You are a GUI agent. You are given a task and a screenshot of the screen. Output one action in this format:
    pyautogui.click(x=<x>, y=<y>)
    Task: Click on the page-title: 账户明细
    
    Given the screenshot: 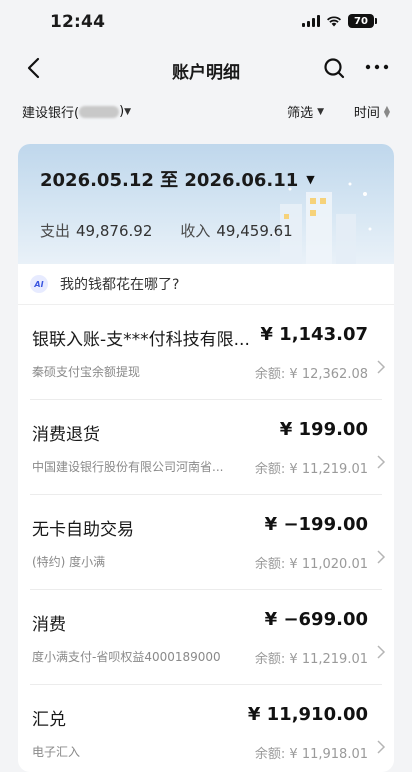 What is the action you would take?
    pyautogui.click(x=206, y=73)
    